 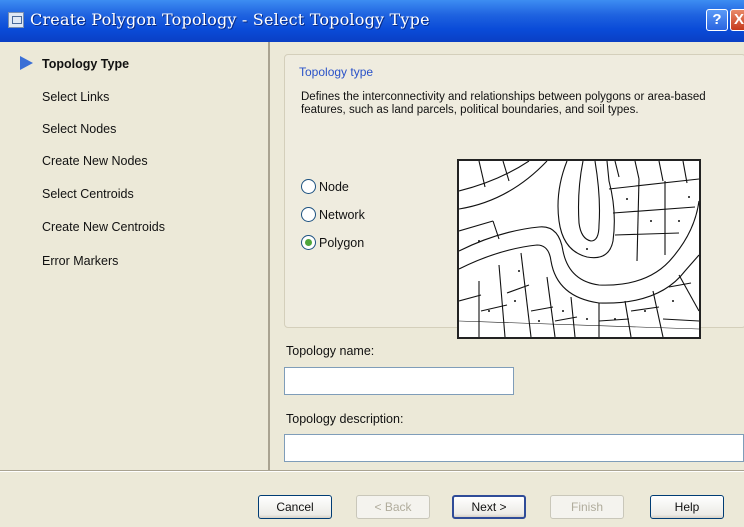 What do you see at coordinates (489, 507) in the screenshot?
I see `next-button: Next >` at bounding box center [489, 507].